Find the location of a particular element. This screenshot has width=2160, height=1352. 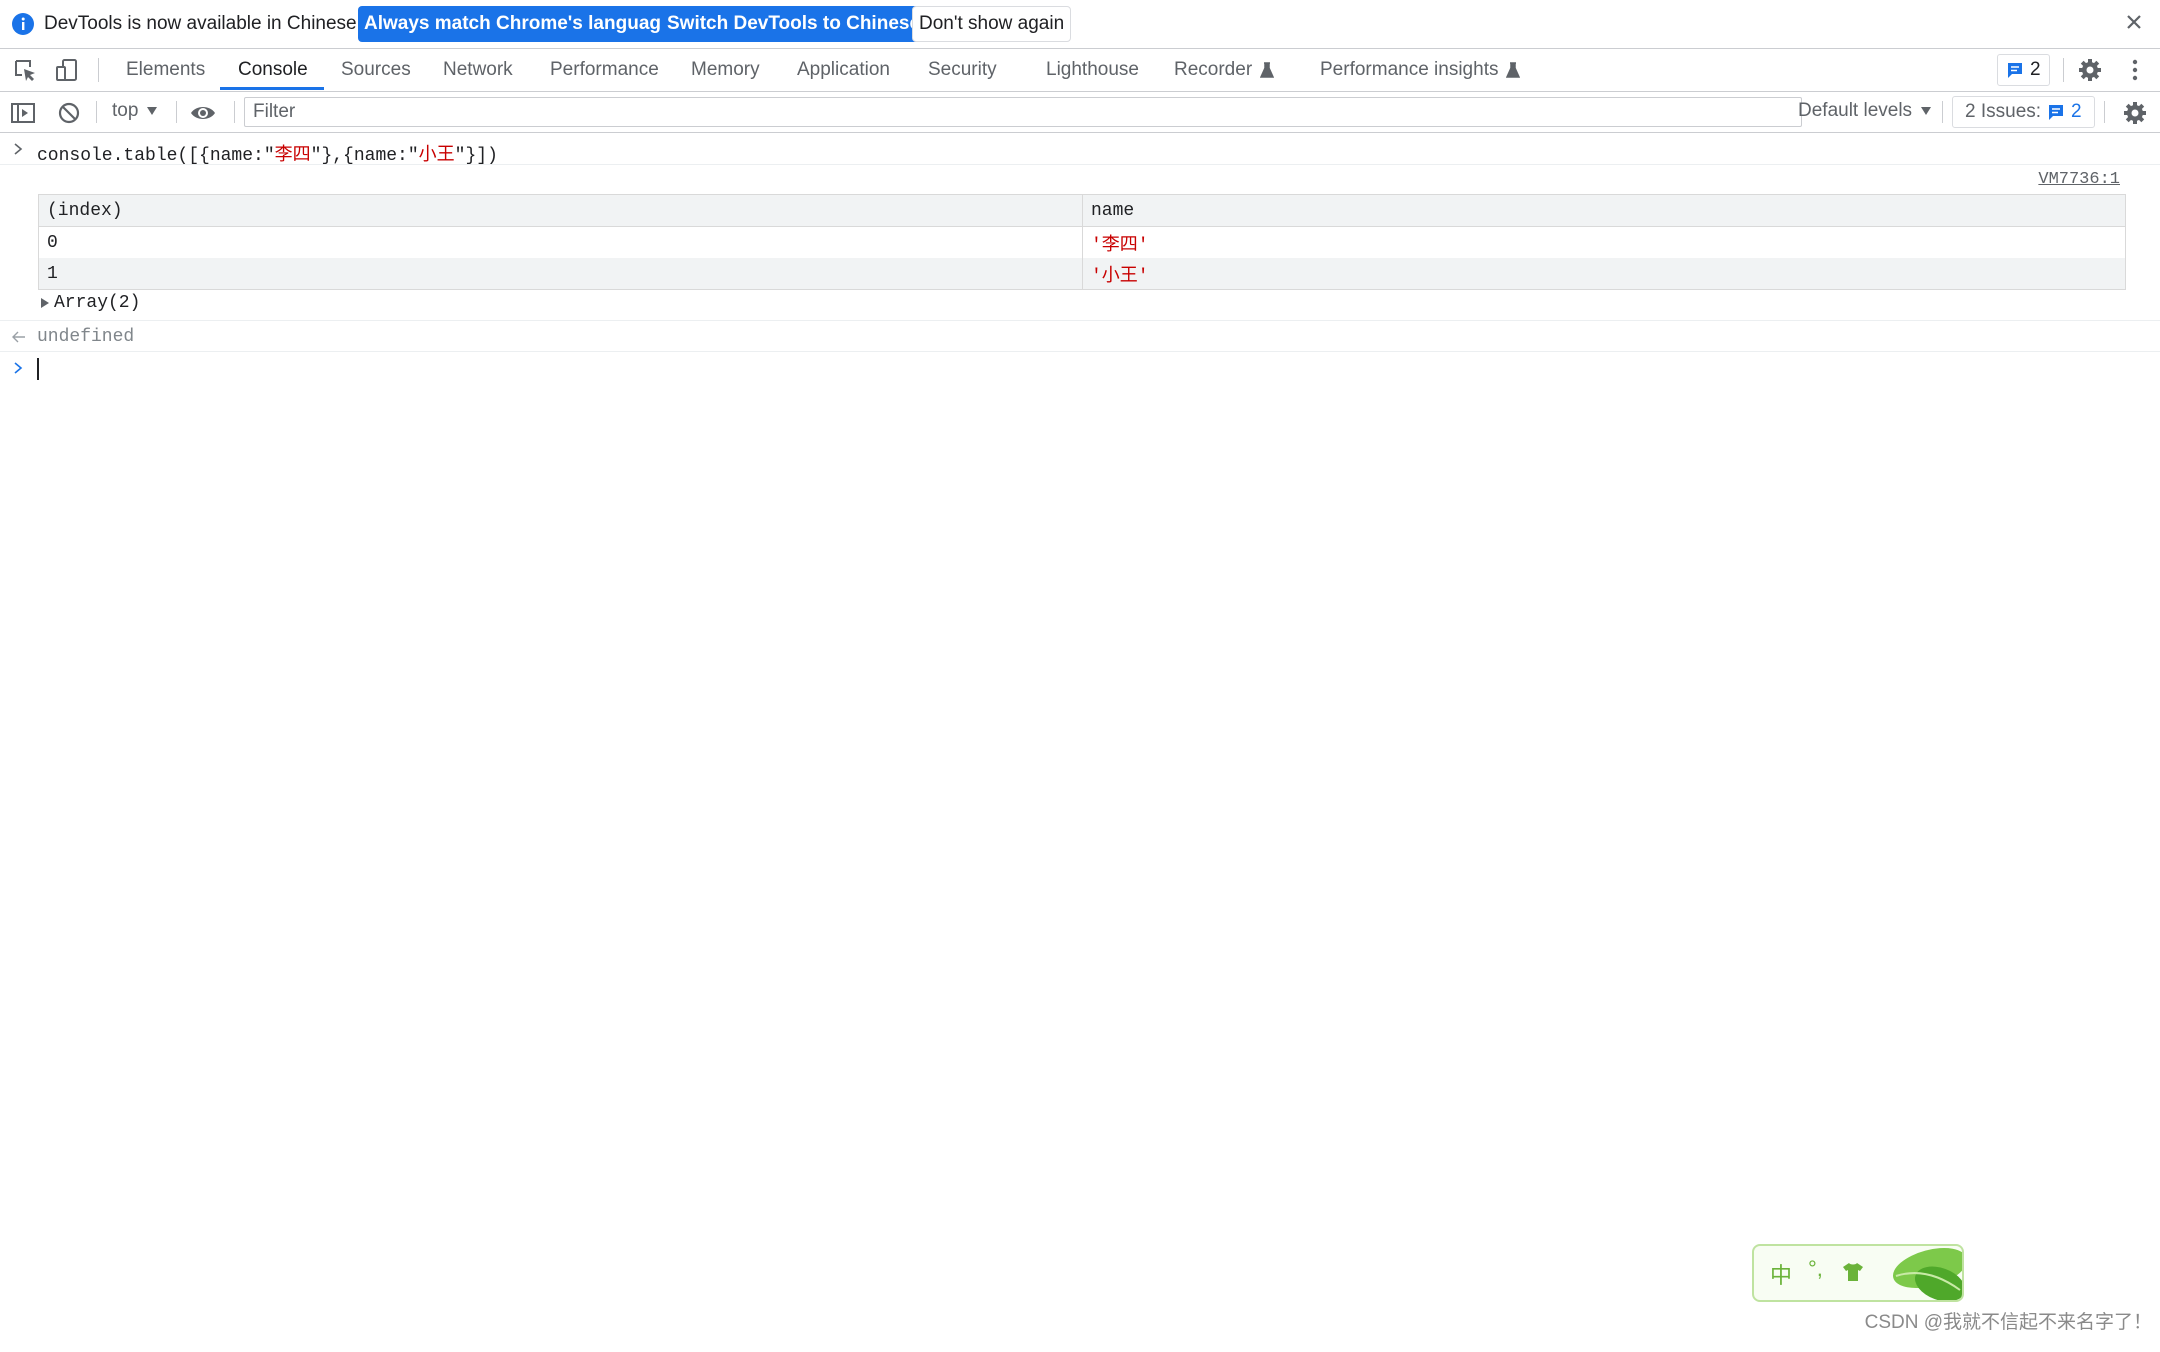

command-part: "}]) is located at coordinates (476, 156).